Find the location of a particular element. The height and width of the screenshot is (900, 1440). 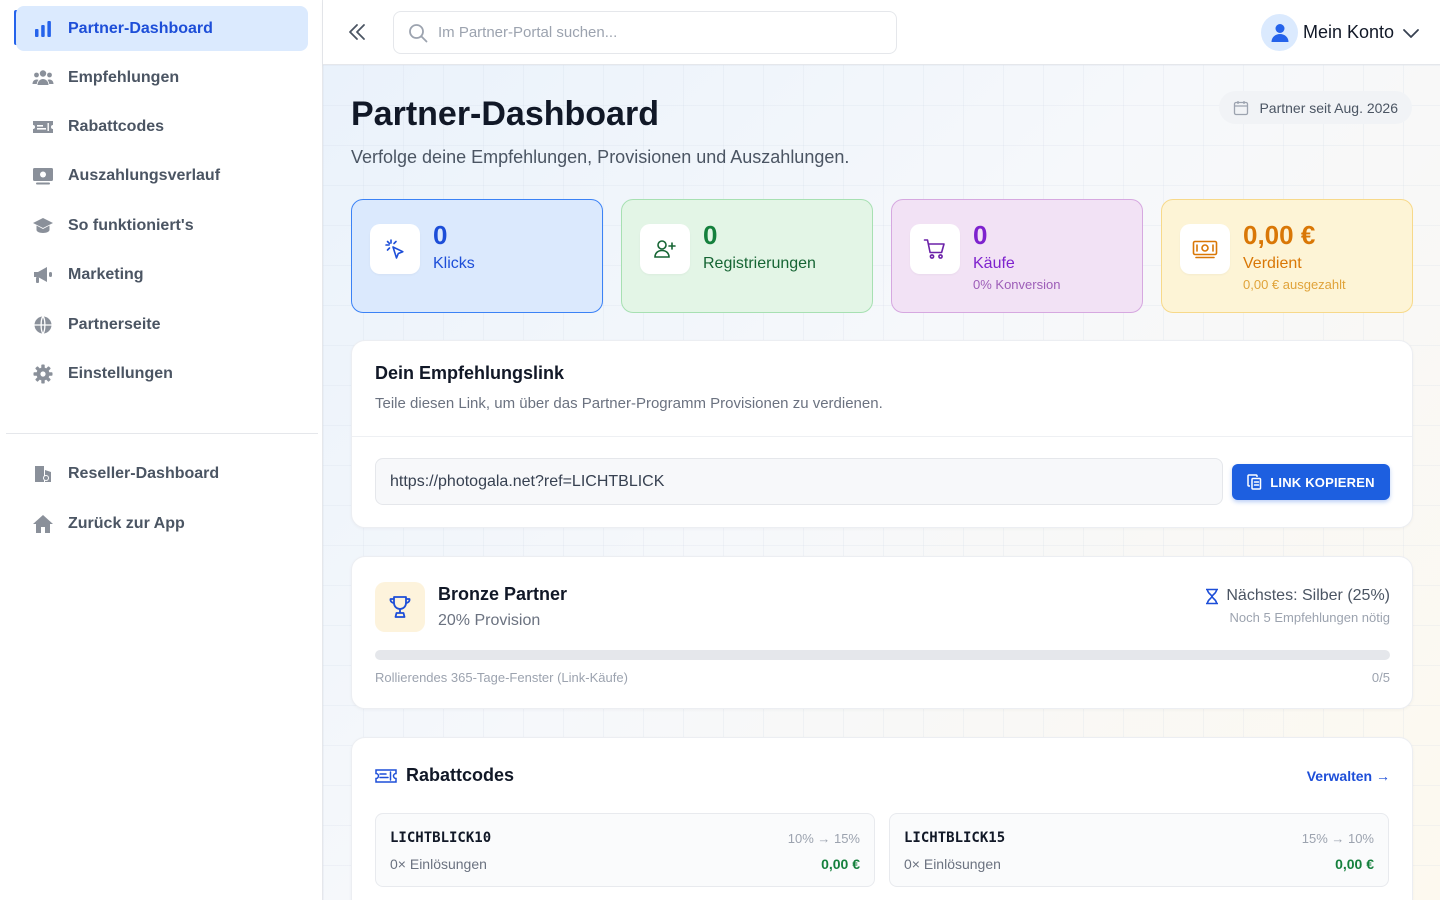

sidebar-item-empfehlungen: Empfehlungen is located at coordinates (162, 77).